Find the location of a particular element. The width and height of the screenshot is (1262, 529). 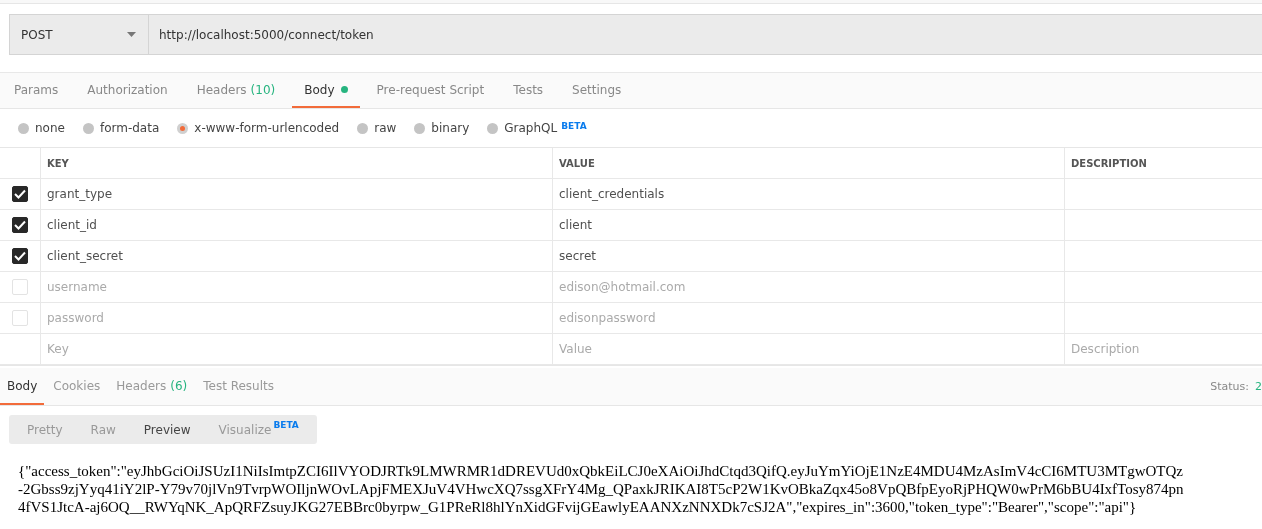

format-tab: Raw is located at coordinates (103, 429).